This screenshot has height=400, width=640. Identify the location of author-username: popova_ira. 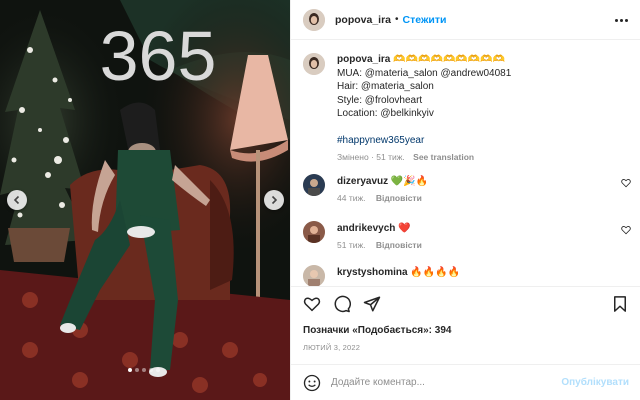
(363, 20).